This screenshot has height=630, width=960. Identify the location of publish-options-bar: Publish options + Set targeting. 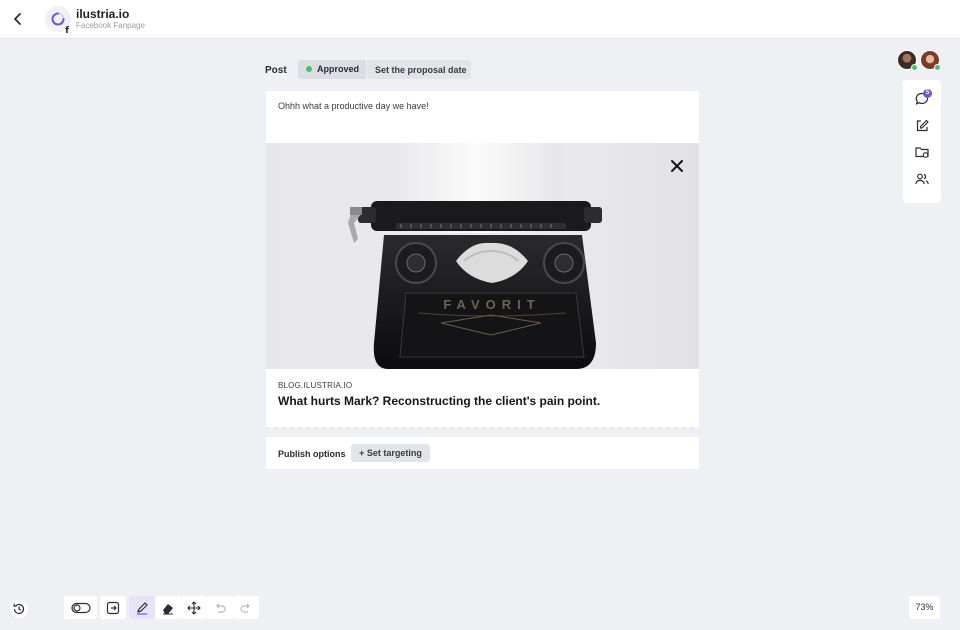
(482, 453).